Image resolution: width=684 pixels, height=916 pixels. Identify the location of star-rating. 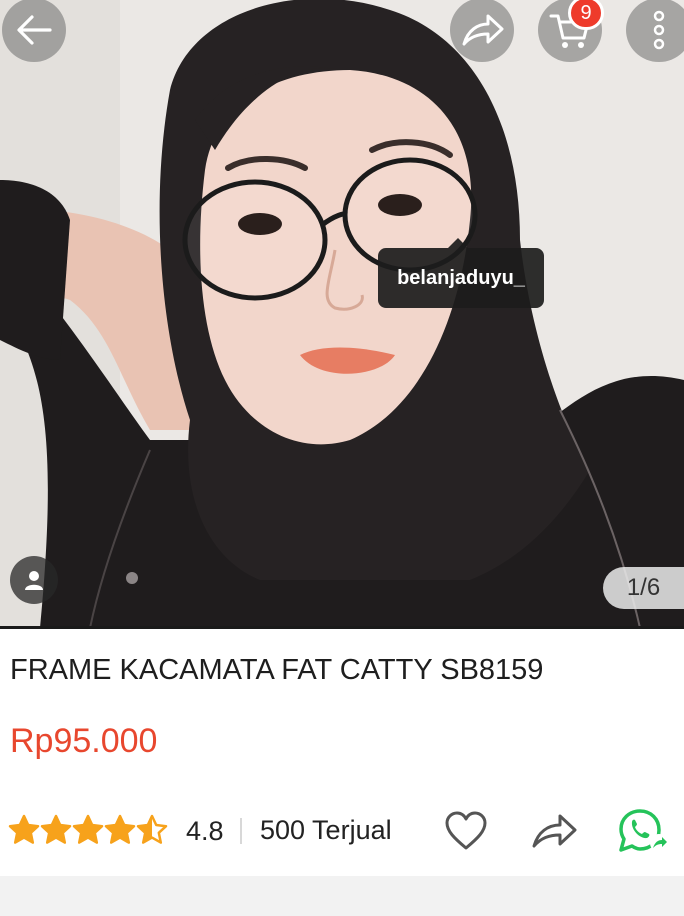
(88, 830).